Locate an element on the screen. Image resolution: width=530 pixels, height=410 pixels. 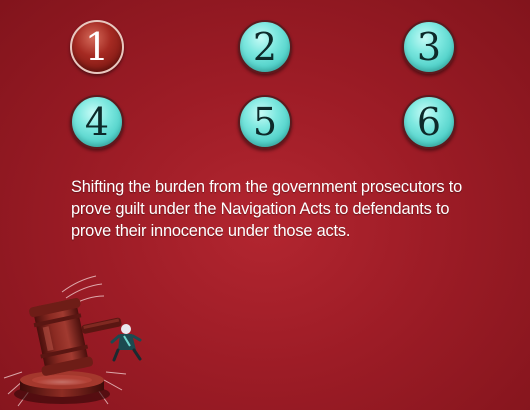
answer-button-5: 5 is located at coordinates (265, 122).